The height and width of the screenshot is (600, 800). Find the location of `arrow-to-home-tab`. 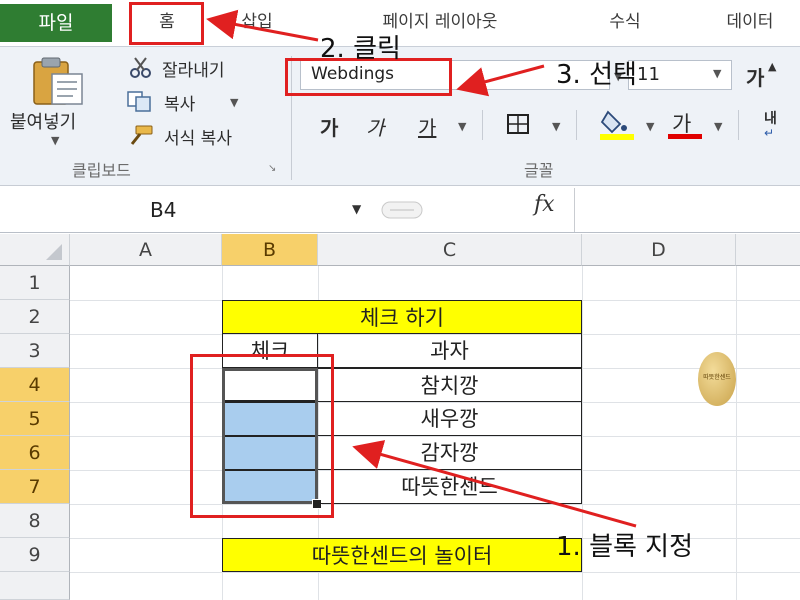

arrow-to-home-tab is located at coordinates (262, 25).